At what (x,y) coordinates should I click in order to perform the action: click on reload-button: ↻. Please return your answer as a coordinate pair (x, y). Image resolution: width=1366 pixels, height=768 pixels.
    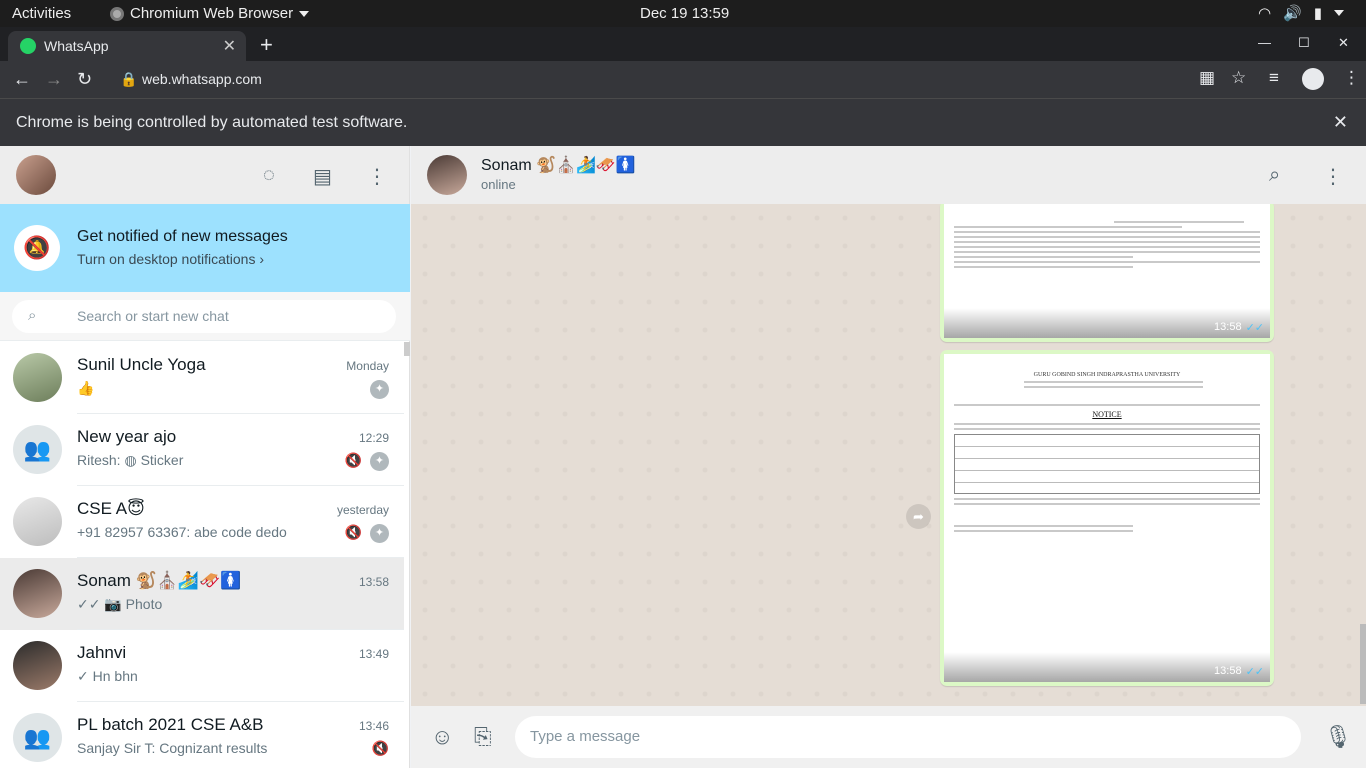
    Looking at the image, I should click on (84, 79).